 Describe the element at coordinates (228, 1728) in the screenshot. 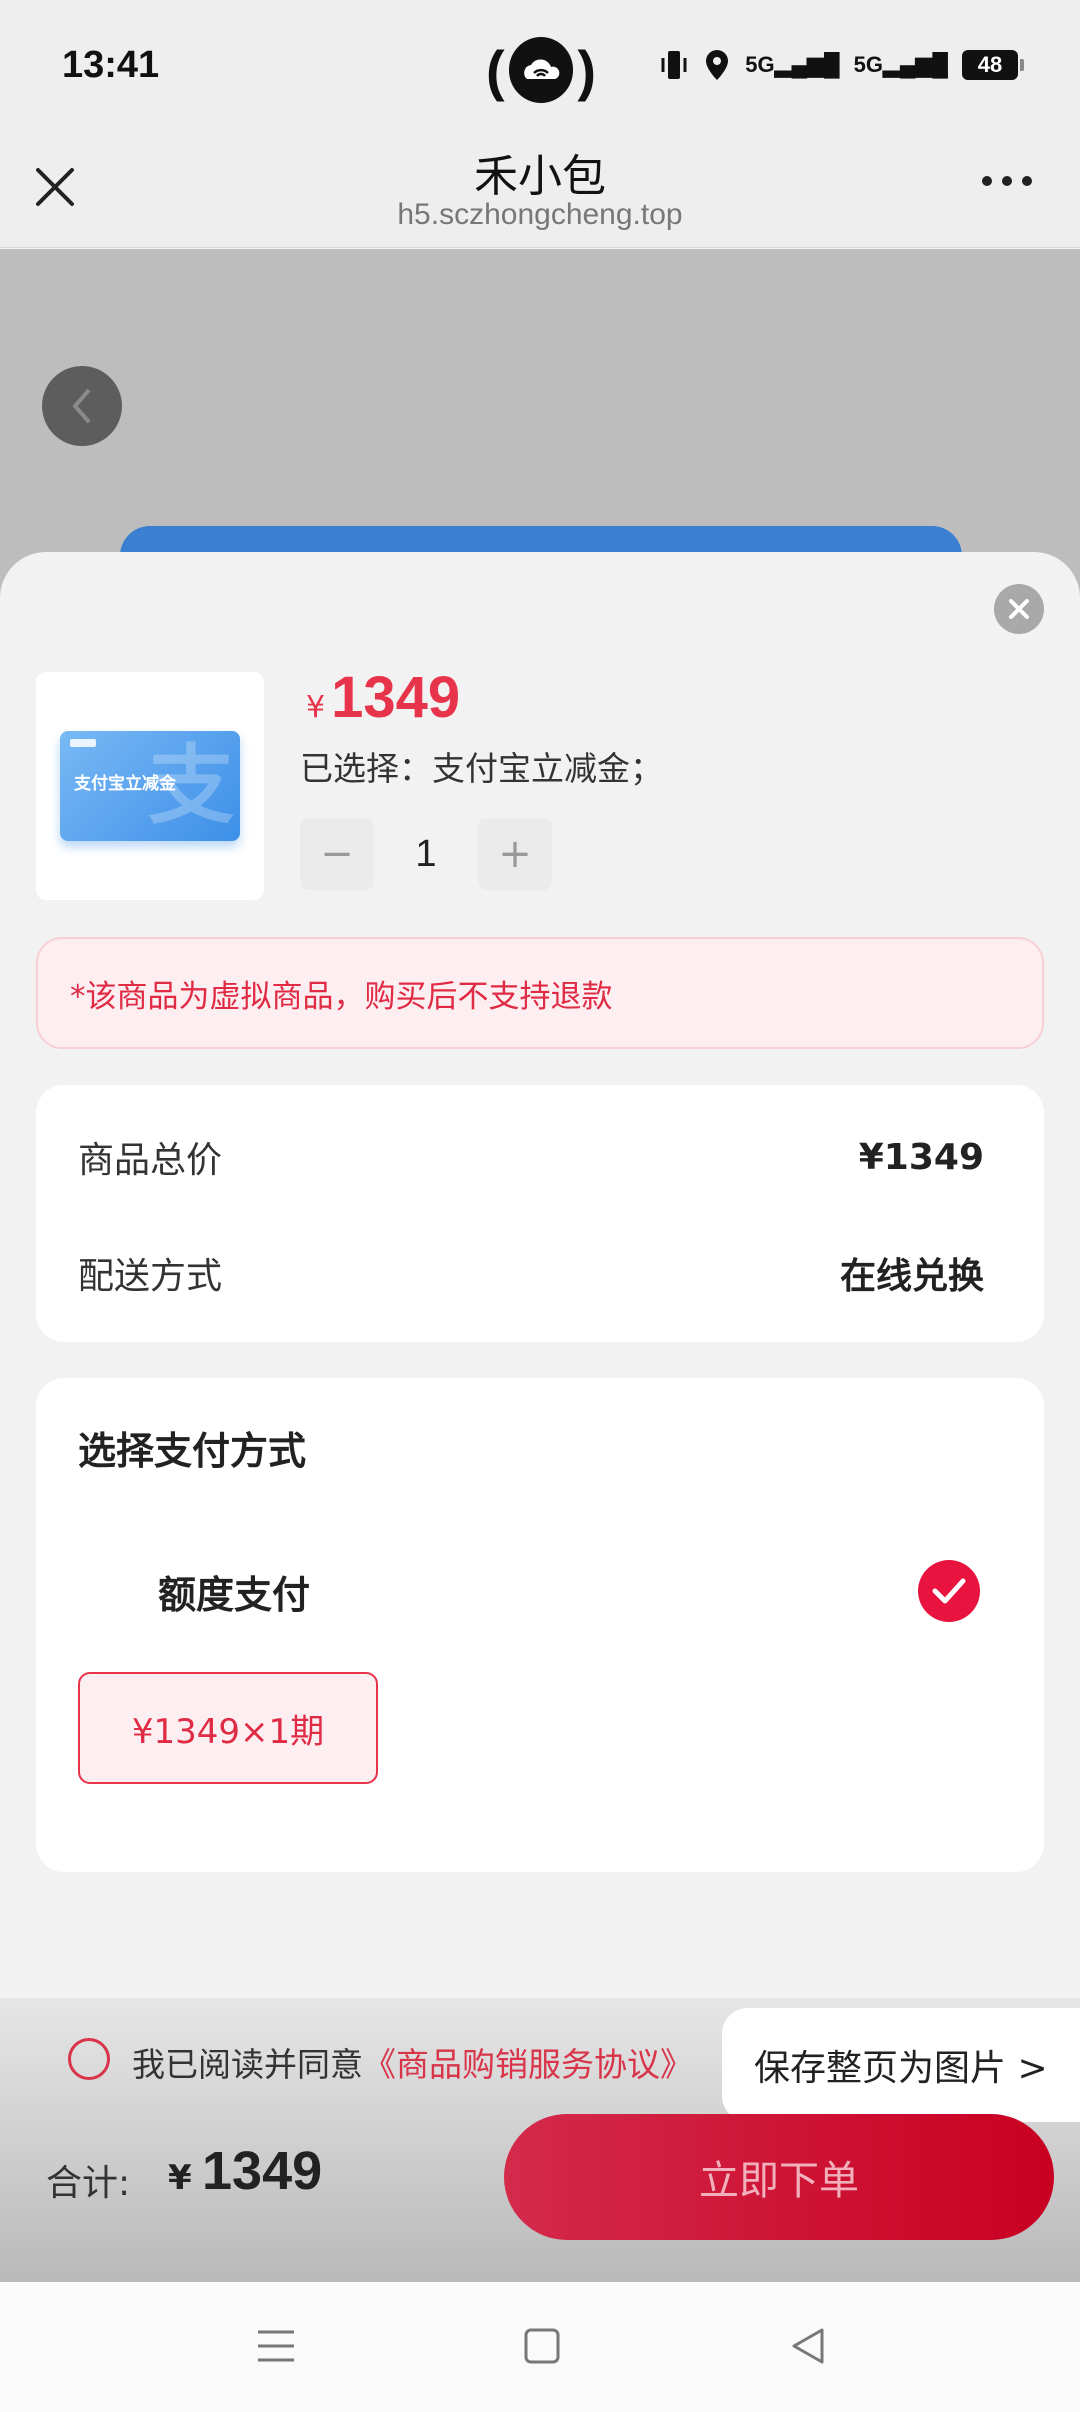

I see `installment-option: ¥1349×1期` at that location.